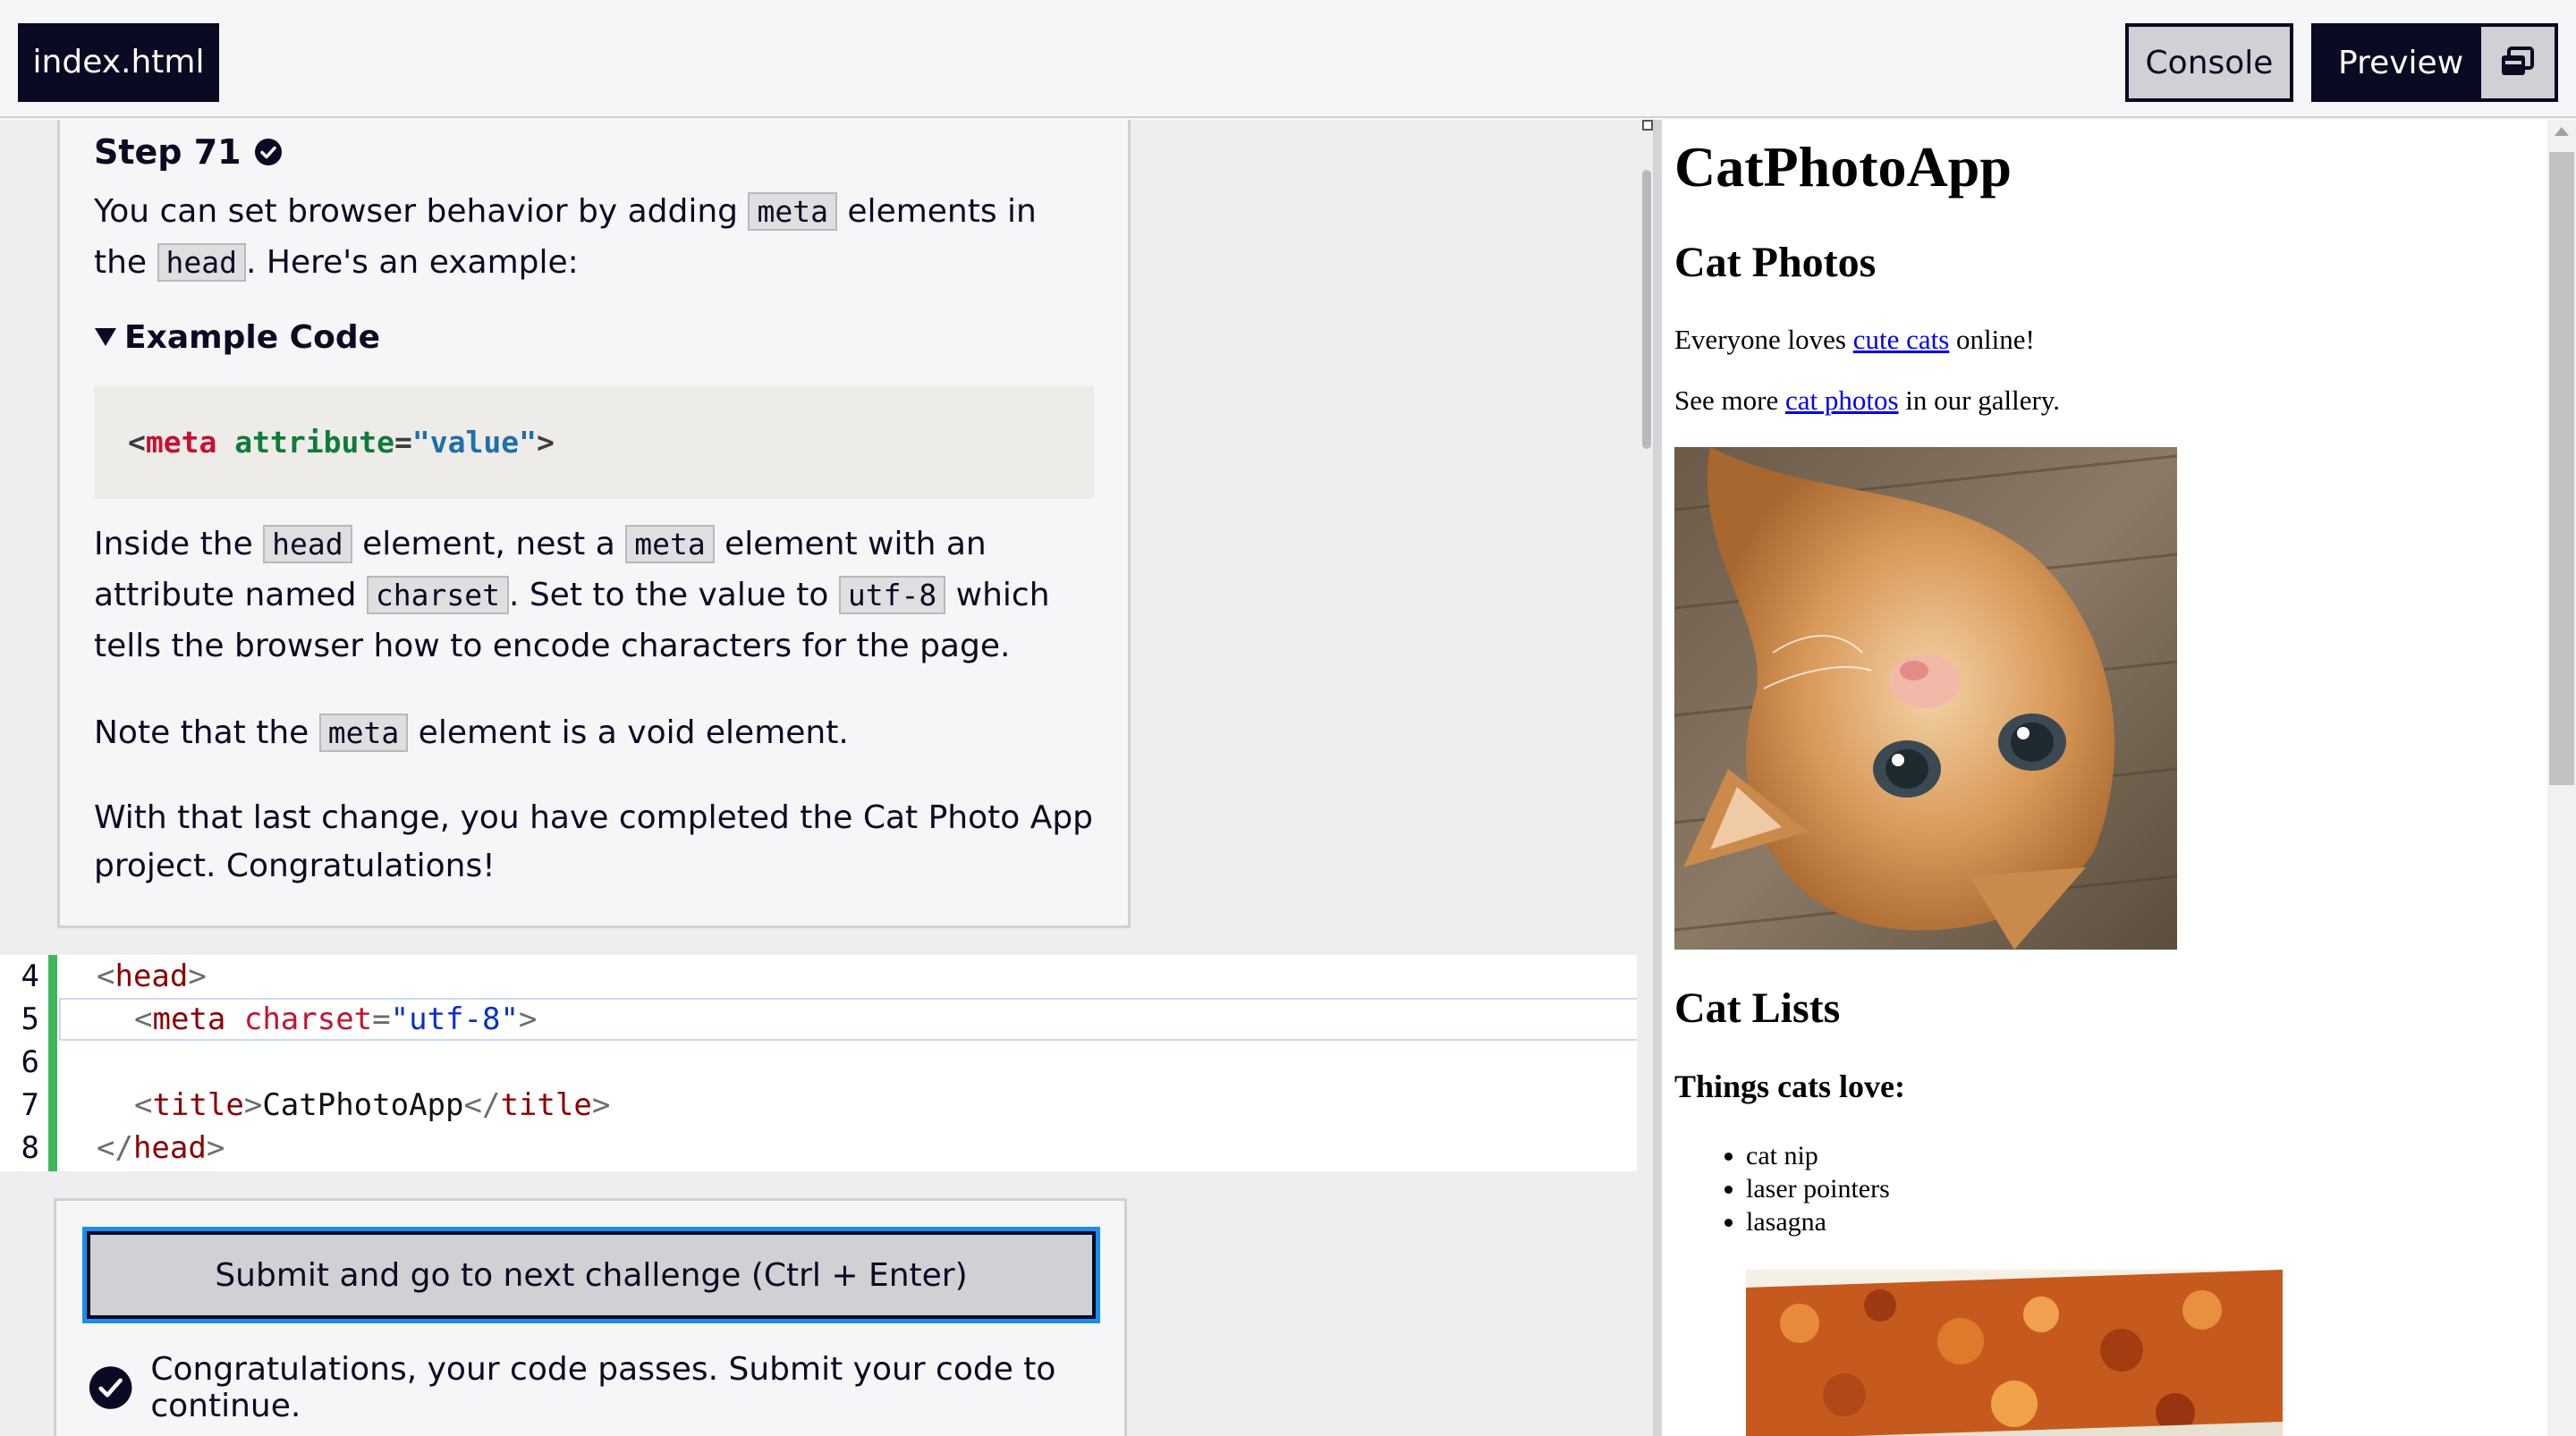  Describe the element at coordinates (335, 1019) in the screenshot. I see `code-line: <meta charset="utf-8">` at that location.